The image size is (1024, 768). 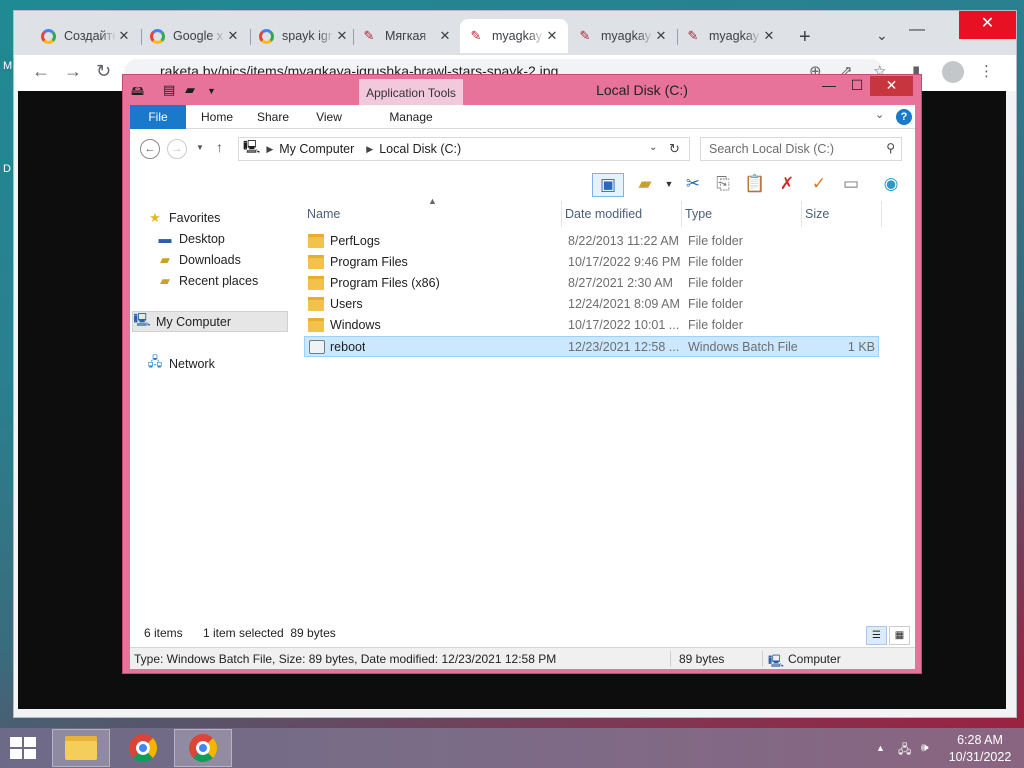 What do you see at coordinates (986, 71) in the screenshot?
I see `menu-kebab-icon: ⋮` at bounding box center [986, 71].